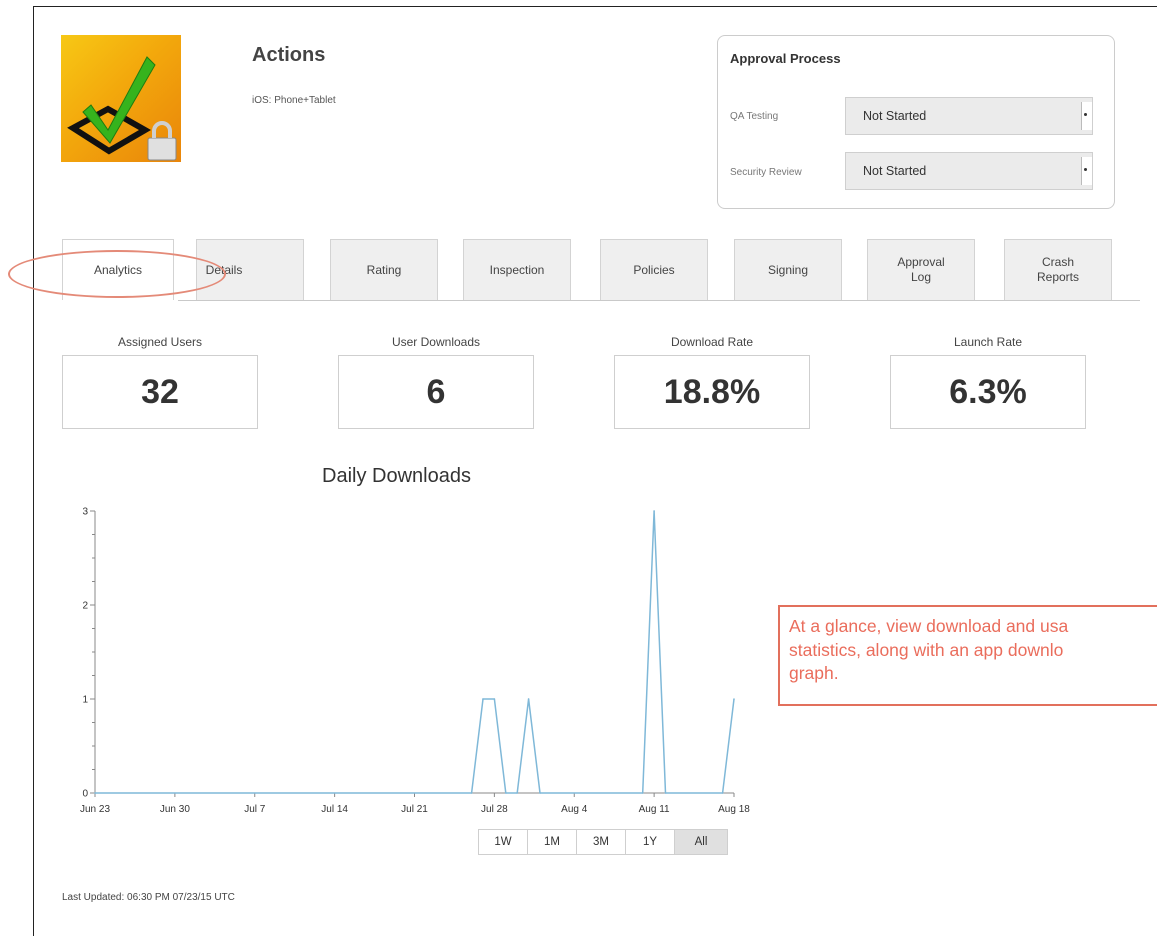 The width and height of the screenshot is (1157, 936). Describe the element at coordinates (503, 842) in the screenshot. I see `range-button-1w: 1W` at that location.